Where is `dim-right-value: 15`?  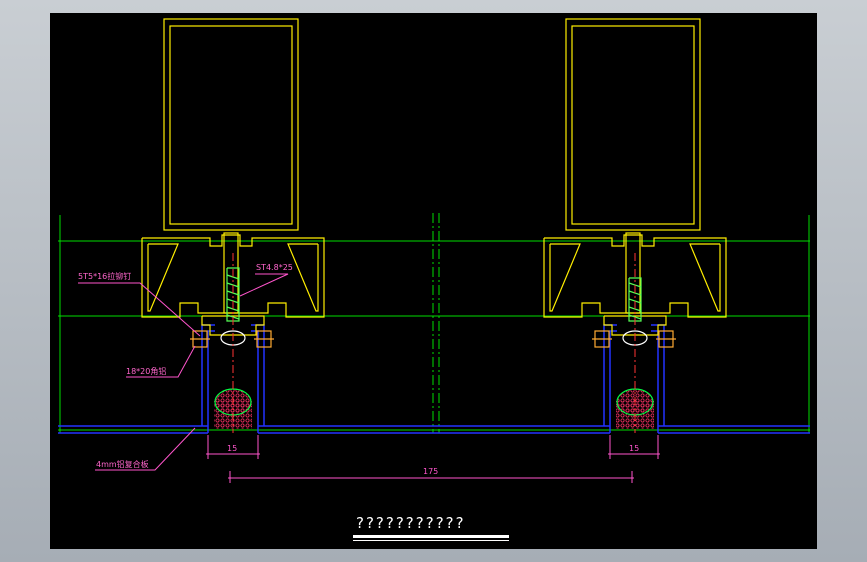 dim-right-value: 15 is located at coordinates (634, 448).